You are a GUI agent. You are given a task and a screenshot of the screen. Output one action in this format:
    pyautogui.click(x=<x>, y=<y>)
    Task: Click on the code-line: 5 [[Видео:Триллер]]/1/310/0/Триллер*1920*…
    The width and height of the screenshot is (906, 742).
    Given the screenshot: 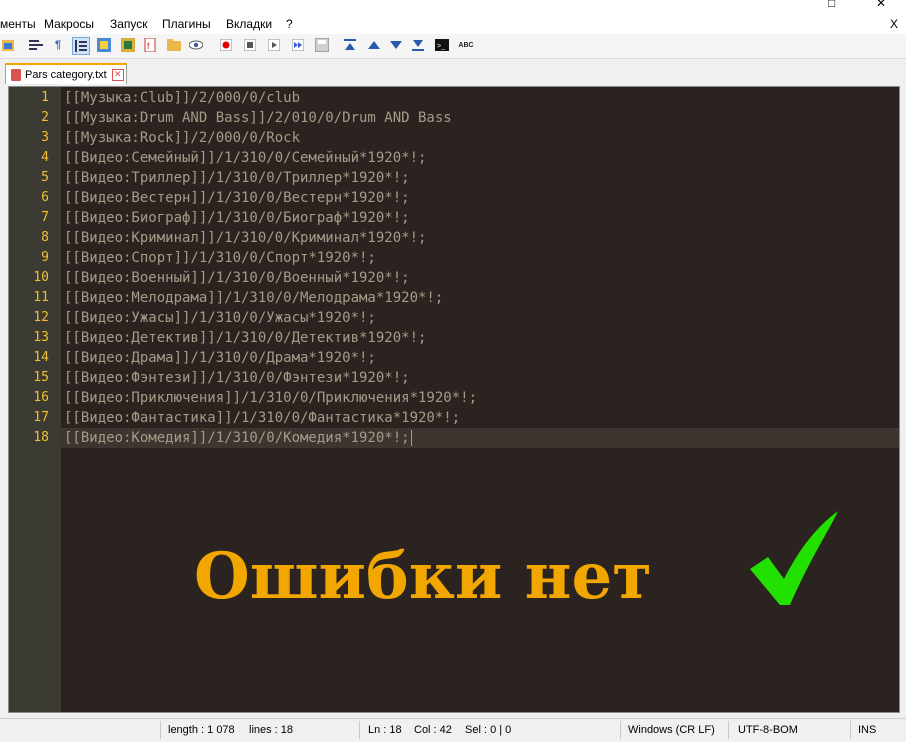 What is the action you would take?
    pyautogui.click(x=470, y=178)
    